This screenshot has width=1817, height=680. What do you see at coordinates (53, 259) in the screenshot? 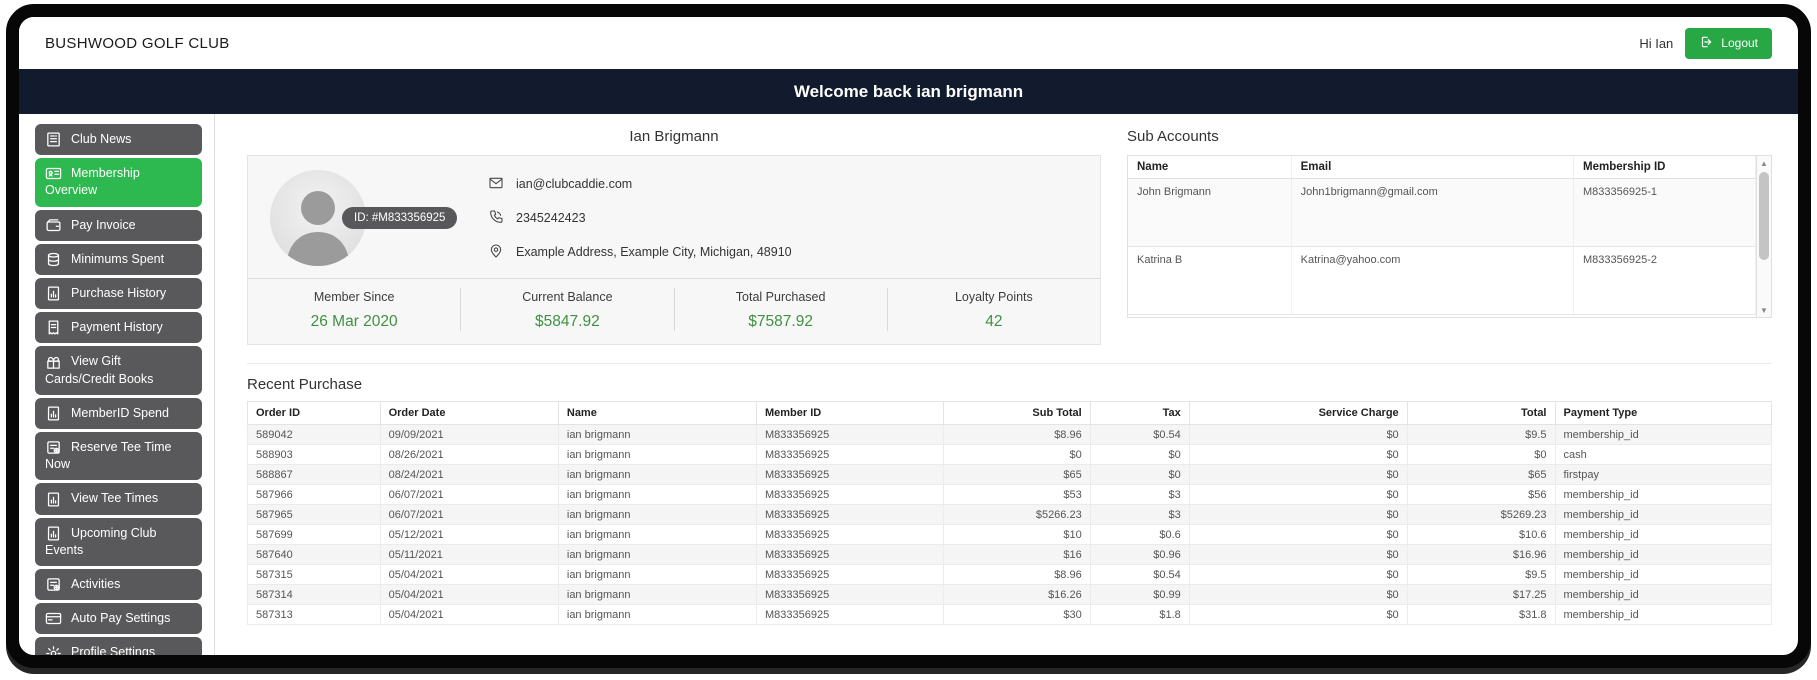
I see `coins-icon` at bounding box center [53, 259].